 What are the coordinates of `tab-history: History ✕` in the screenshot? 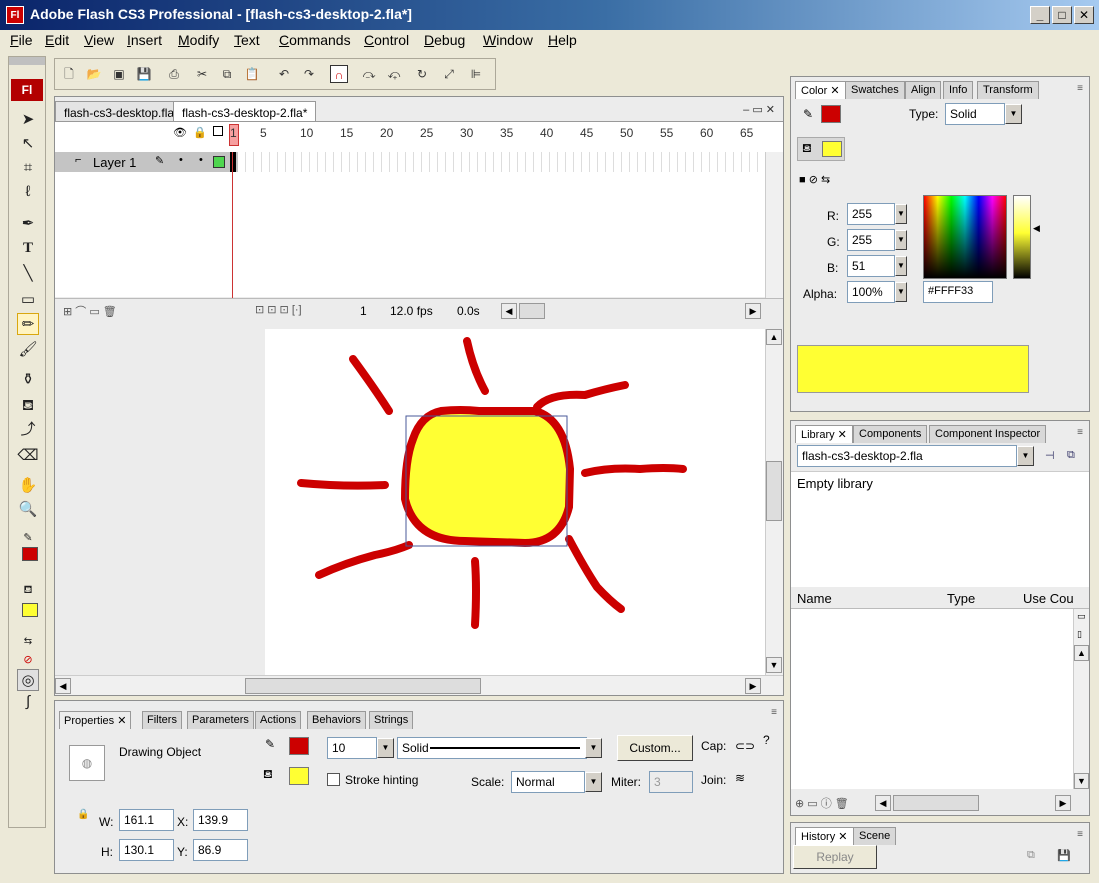 It's located at (824, 836).